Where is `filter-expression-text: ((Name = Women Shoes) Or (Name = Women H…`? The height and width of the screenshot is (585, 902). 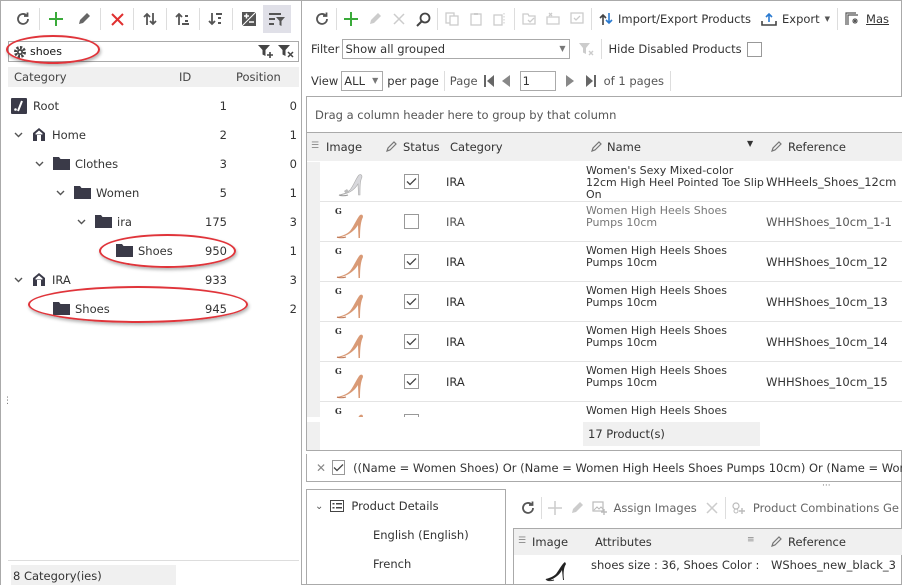
filter-expression-text: ((Name = Women Shoes) Or (Name = Women H… is located at coordinates (627, 468).